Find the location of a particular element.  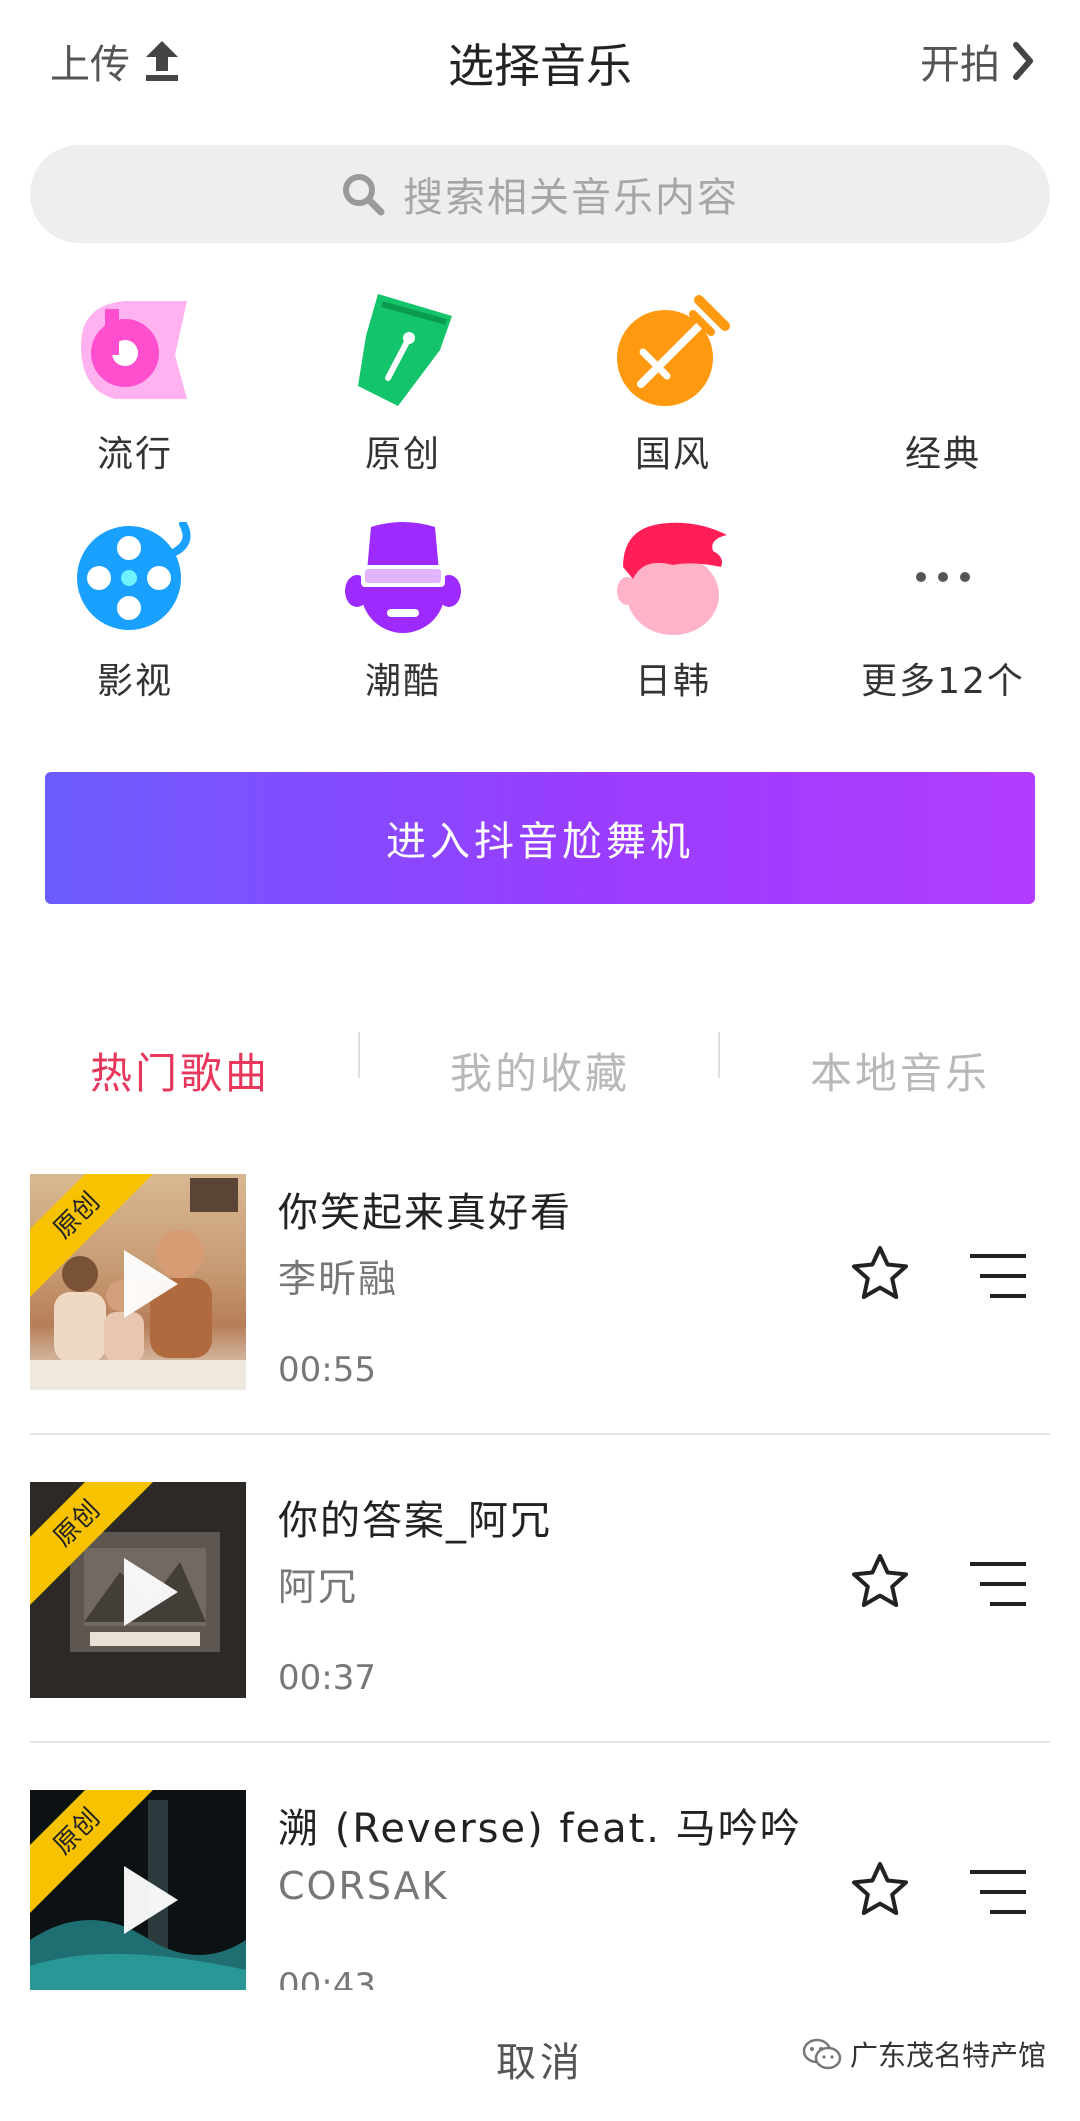

category-jpkr: 日韩 is located at coordinates (673, 608).